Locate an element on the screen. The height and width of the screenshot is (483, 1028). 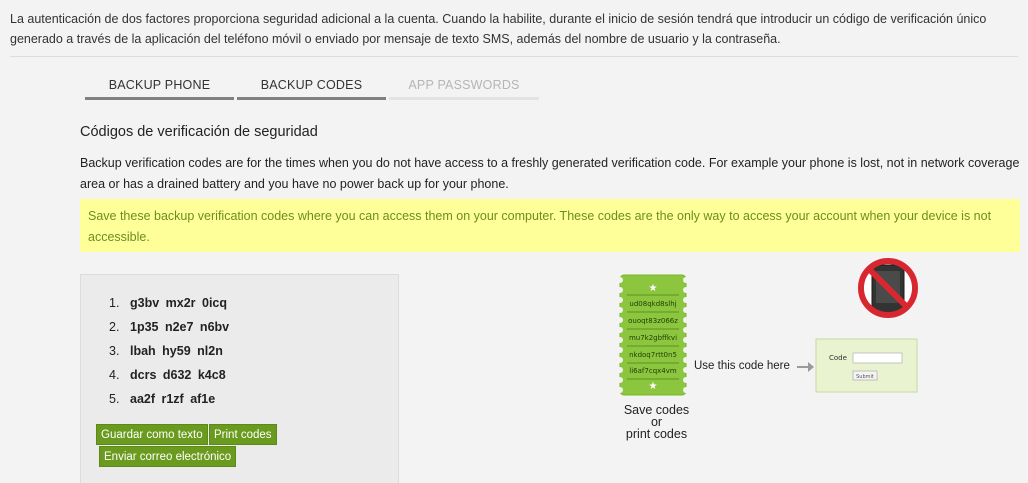
print-codes-button: Print codes is located at coordinates (243, 434).